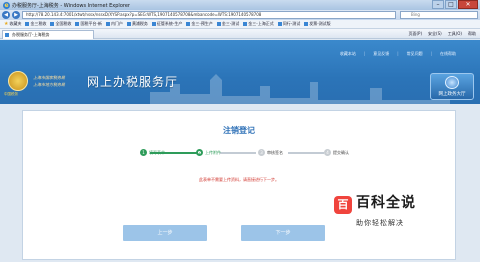 The height and width of the screenshot is (262, 480). What do you see at coordinates (239, 179) in the screenshot?
I see `notice-text: 此表单不需要上传资料，请直接进行下一步。` at bounding box center [239, 179].